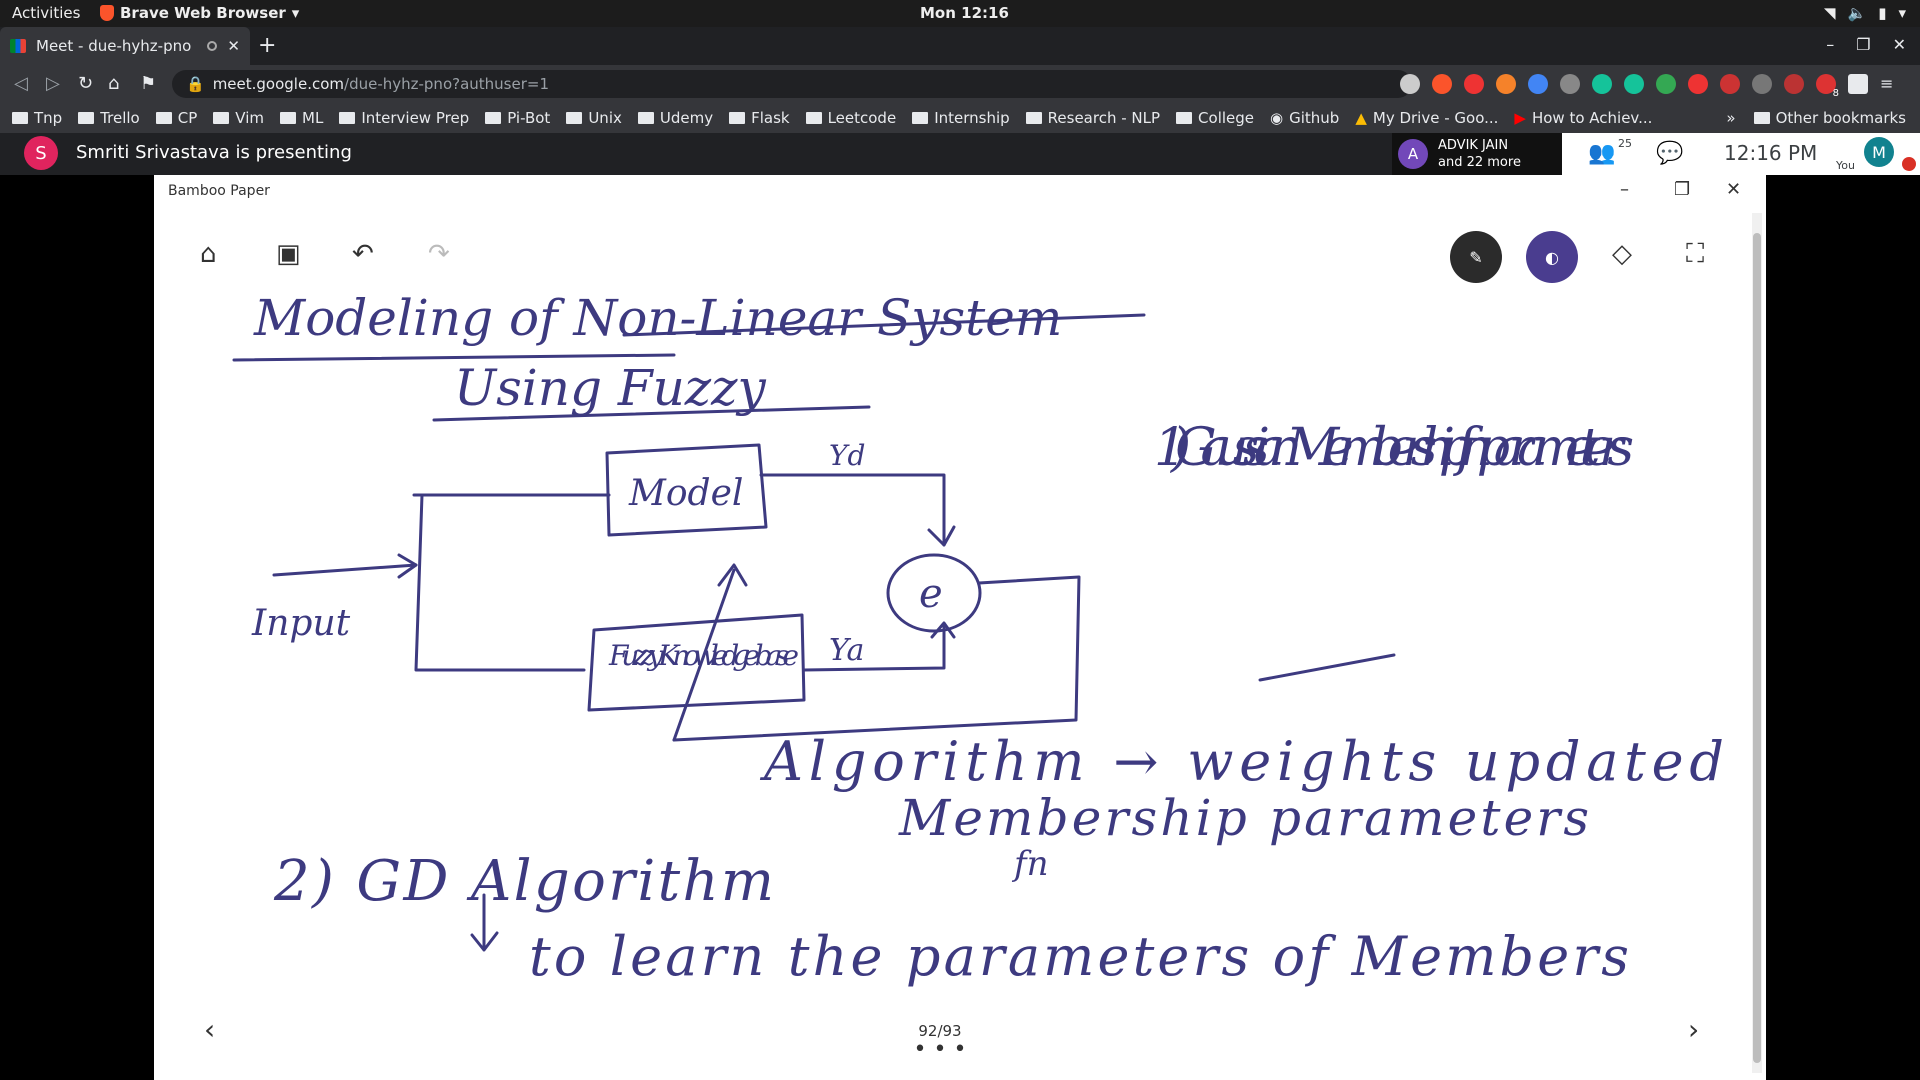 This screenshot has height=1080, width=1920. Describe the element at coordinates (964, 13) in the screenshot. I see `system-clock: Mon 12:16` at that location.